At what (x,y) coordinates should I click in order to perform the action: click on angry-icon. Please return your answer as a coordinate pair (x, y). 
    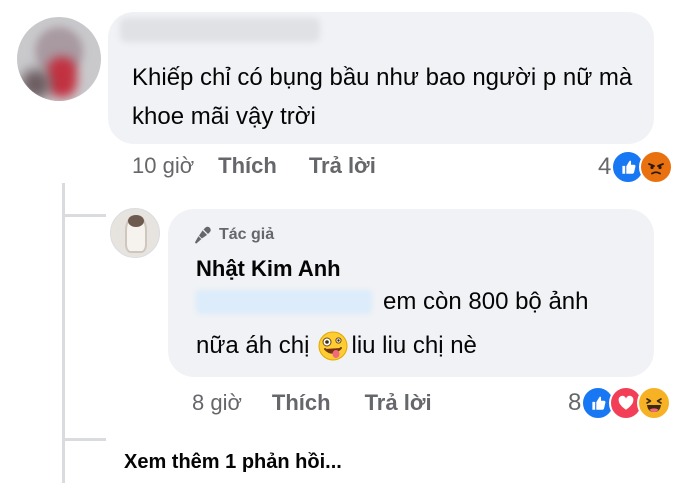
    Looking at the image, I should click on (656, 167).